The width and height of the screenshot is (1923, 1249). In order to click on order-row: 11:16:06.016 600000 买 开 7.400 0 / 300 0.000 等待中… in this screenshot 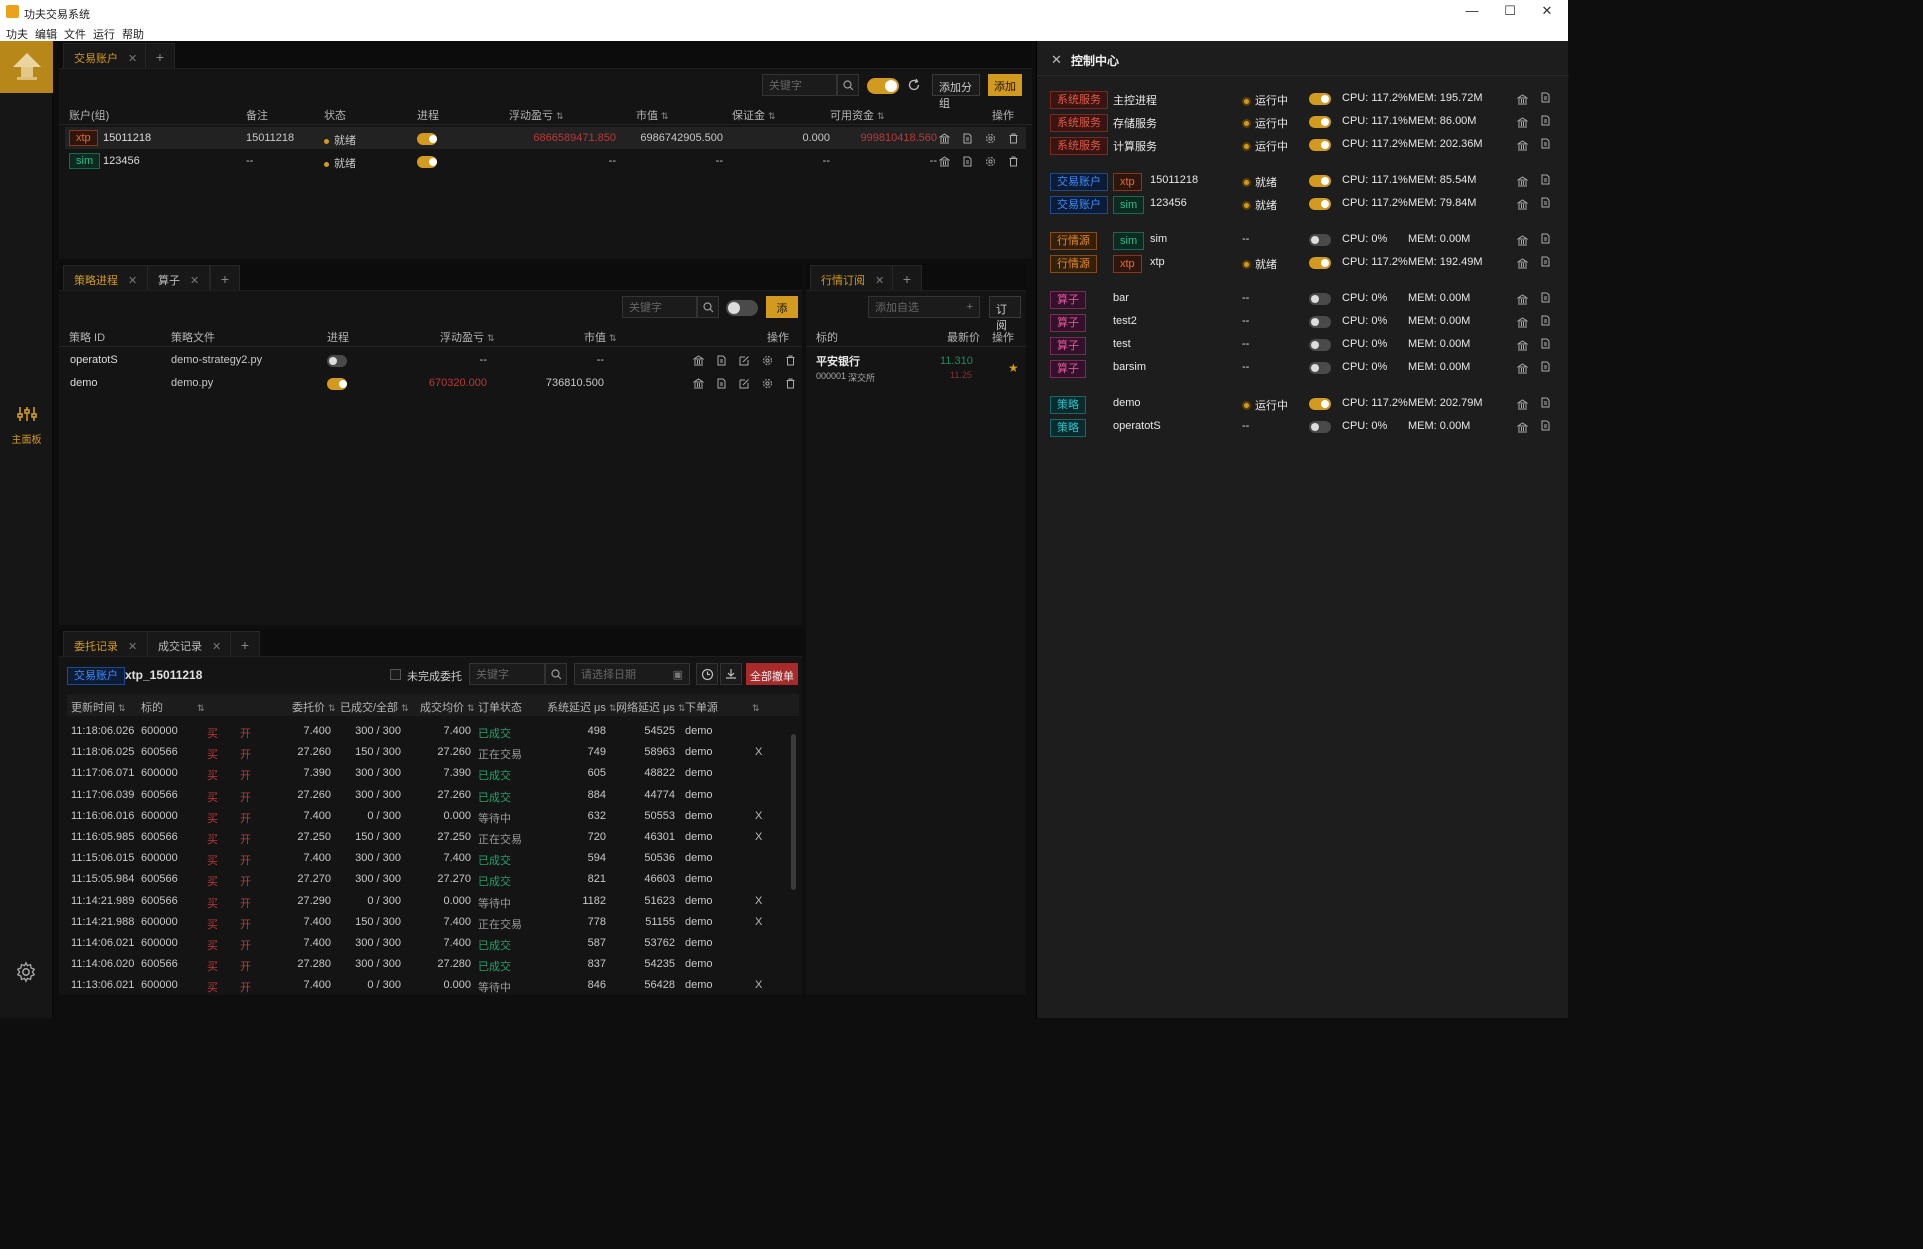, I will do `click(428, 815)`.